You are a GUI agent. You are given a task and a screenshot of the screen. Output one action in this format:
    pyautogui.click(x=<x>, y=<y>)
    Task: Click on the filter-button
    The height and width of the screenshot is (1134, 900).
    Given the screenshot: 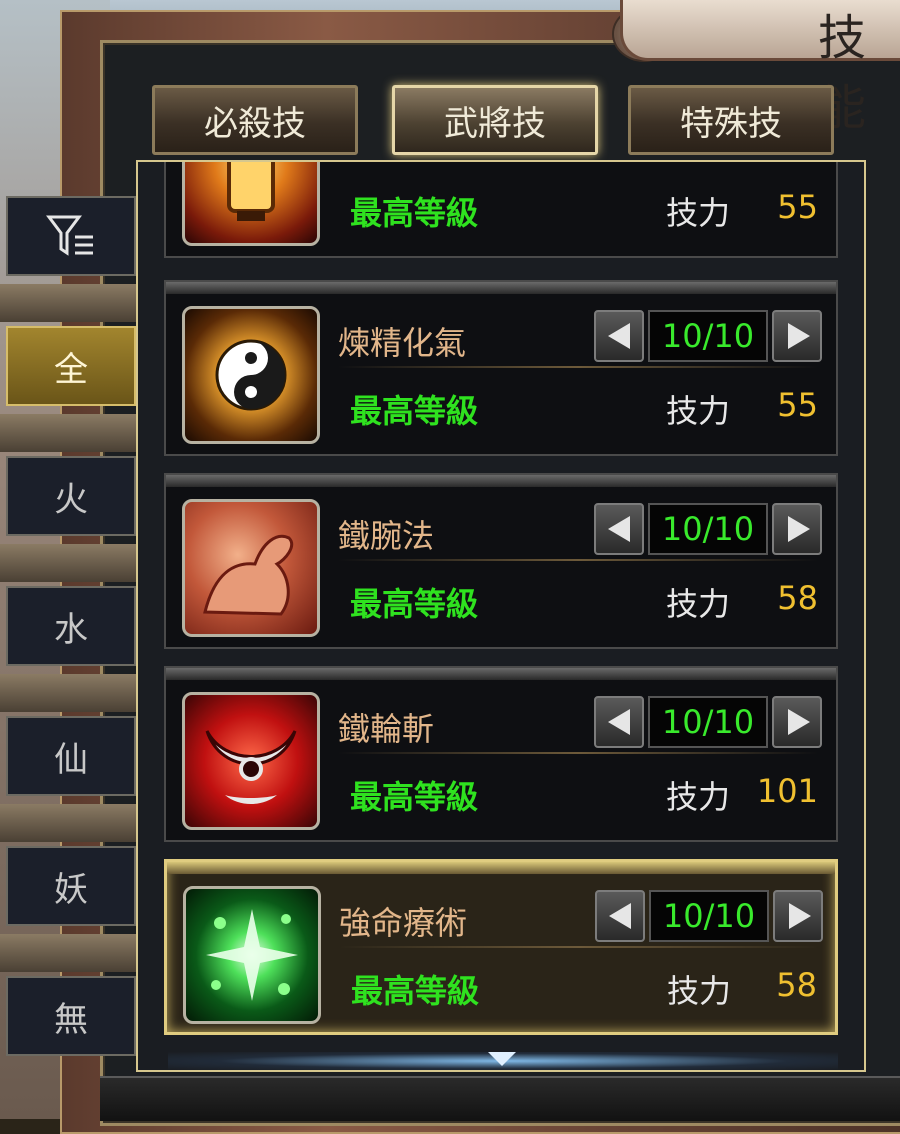 What is the action you would take?
    pyautogui.click(x=71, y=236)
    